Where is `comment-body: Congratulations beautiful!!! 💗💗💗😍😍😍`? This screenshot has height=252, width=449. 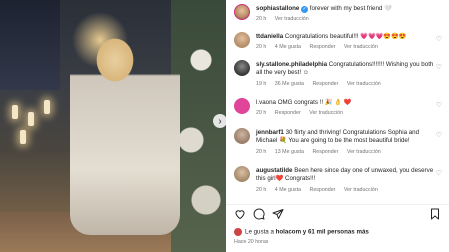 comment-body: Congratulations beautiful!!! 💗💗💗😍😍😍 is located at coordinates (345, 36).